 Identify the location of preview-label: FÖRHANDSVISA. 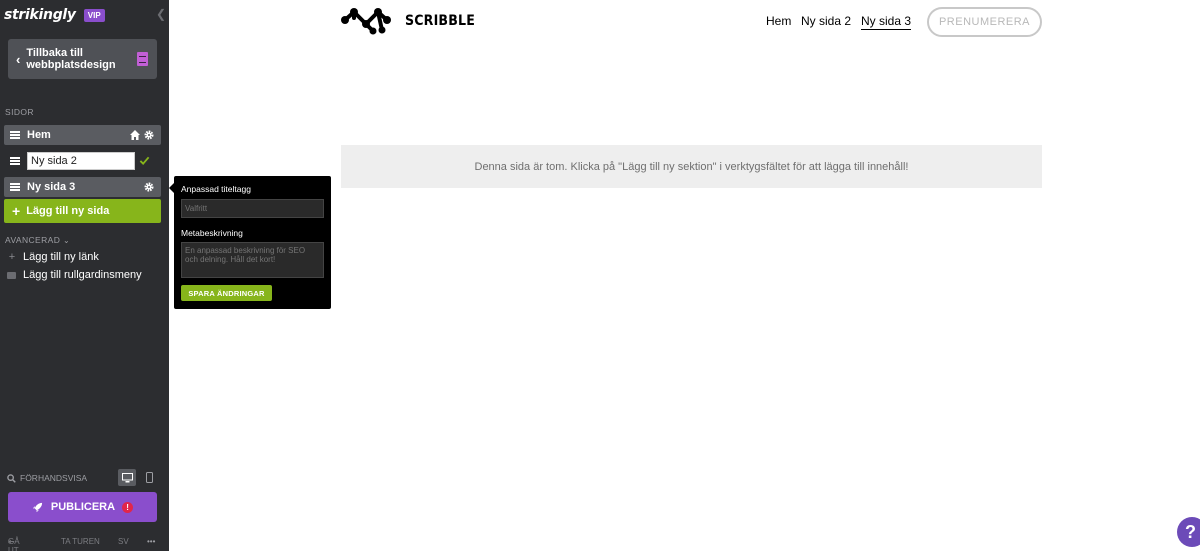
(53, 478).